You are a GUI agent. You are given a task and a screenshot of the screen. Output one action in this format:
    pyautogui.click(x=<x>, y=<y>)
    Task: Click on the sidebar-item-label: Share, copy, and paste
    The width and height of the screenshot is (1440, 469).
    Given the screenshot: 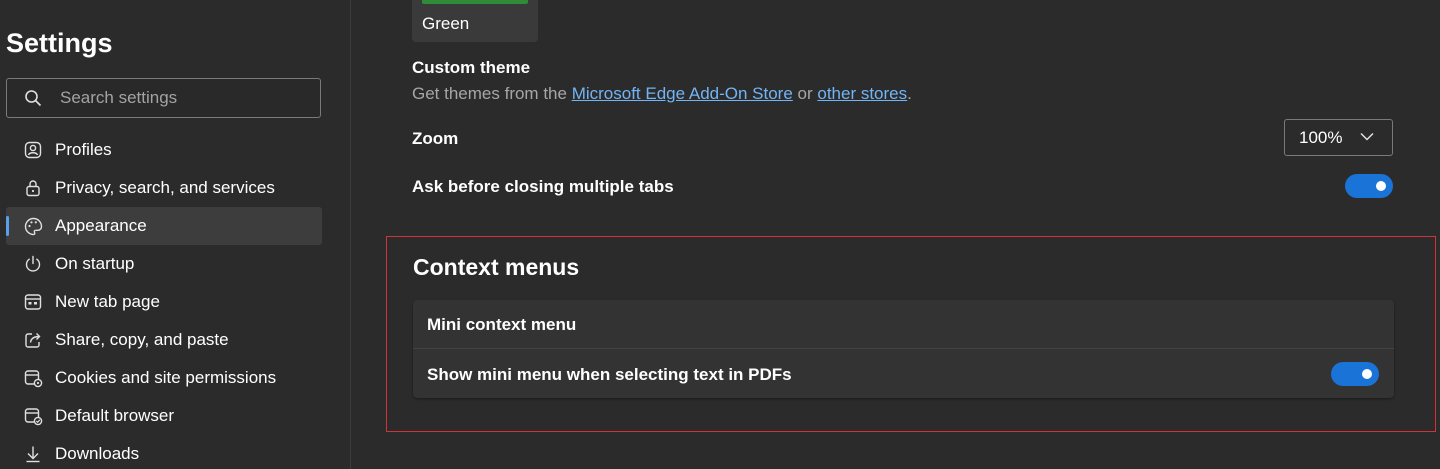 What is the action you would take?
    pyautogui.click(x=142, y=339)
    